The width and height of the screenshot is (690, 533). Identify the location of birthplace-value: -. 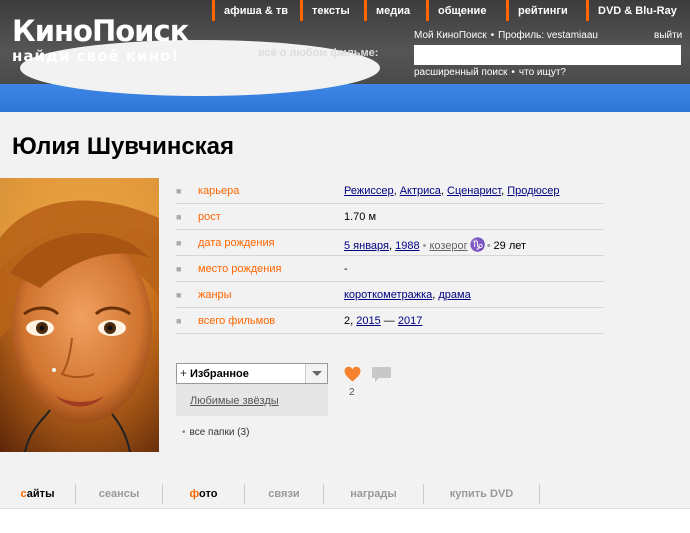
(346, 269).